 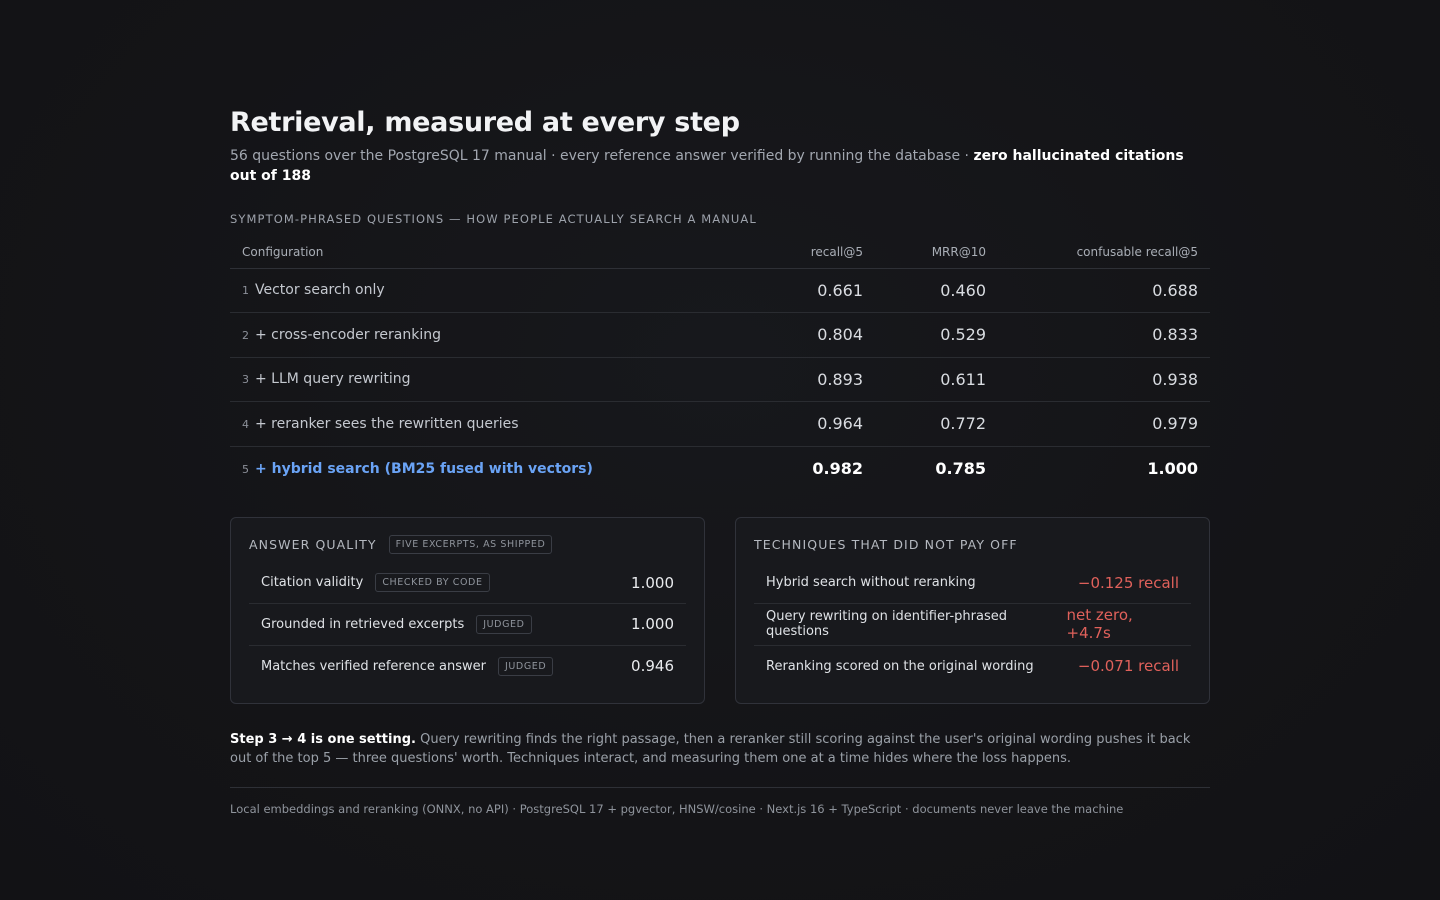 I want to click on metric-label: Grounded in retrieved excerpts, so click(x=363, y=624).